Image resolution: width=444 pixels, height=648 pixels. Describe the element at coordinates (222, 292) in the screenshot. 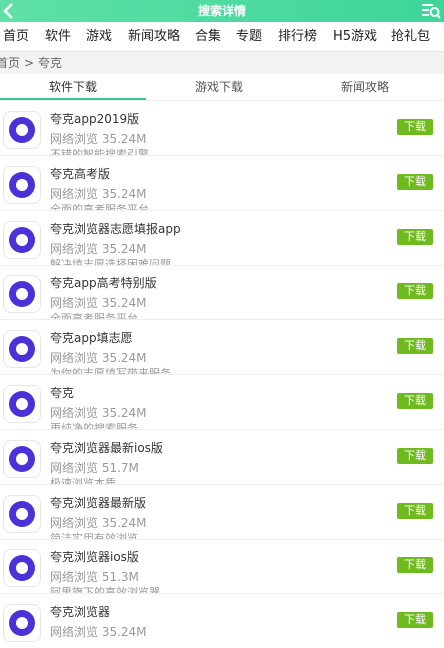

I see `list-item: 夸克app高考特别版 网络浏览 35.24M 全面高考服务平台 下载` at that location.